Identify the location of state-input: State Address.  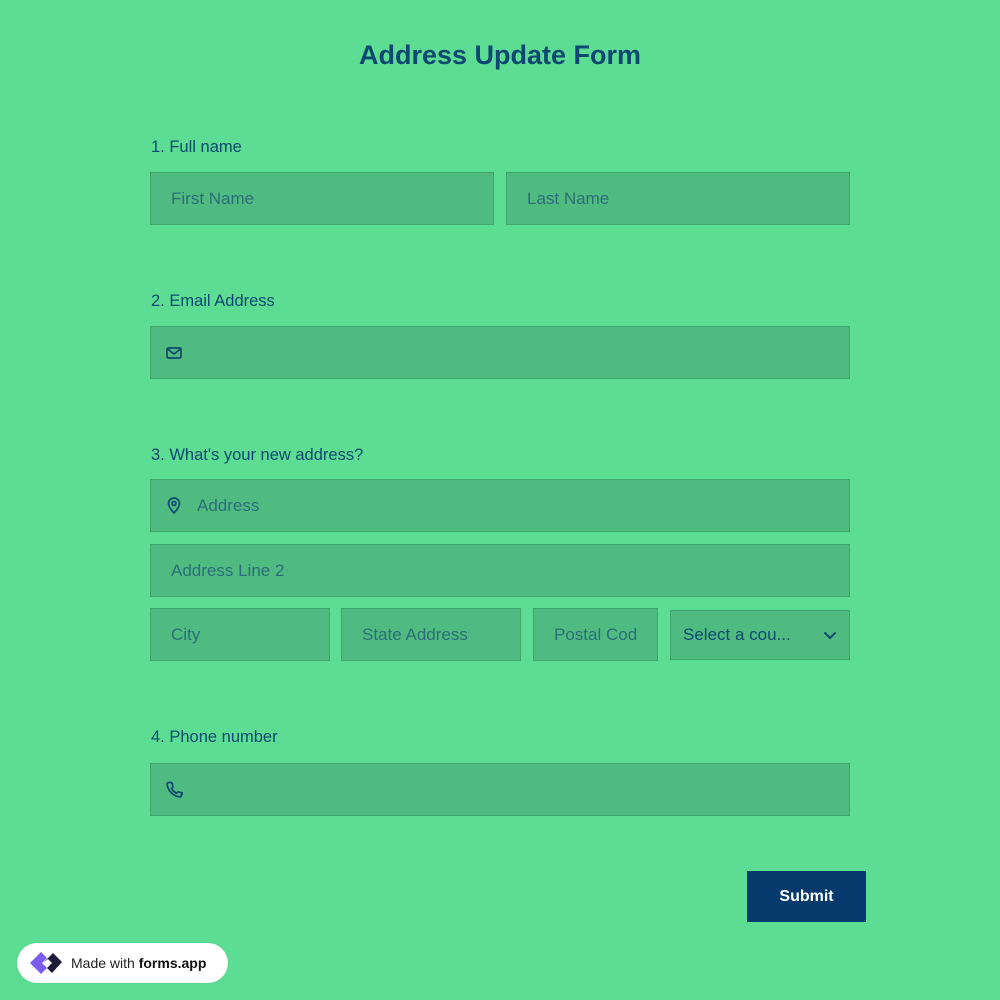
(431, 634).